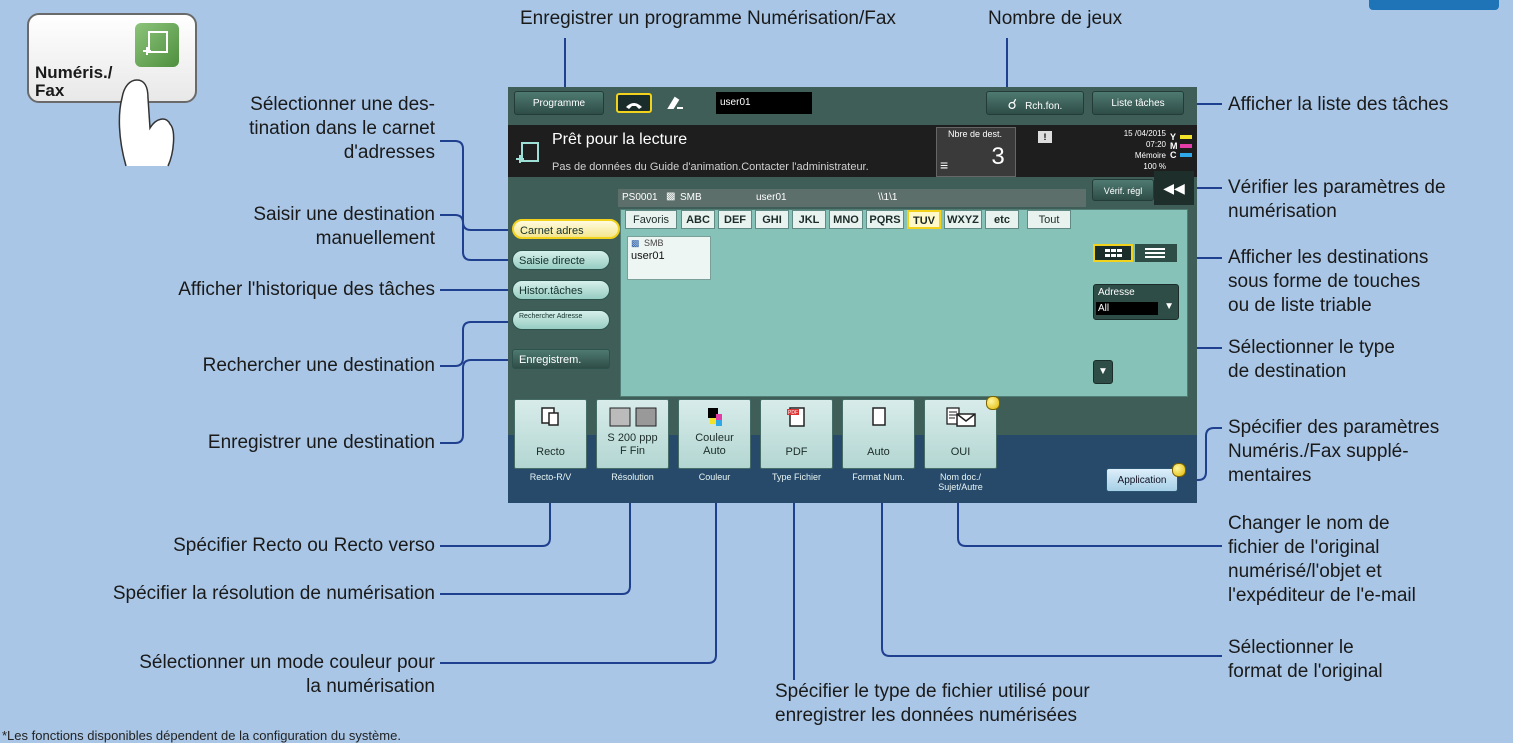 The image size is (1513, 743). I want to click on scroll-down-button: ▼, so click(1103, 372).